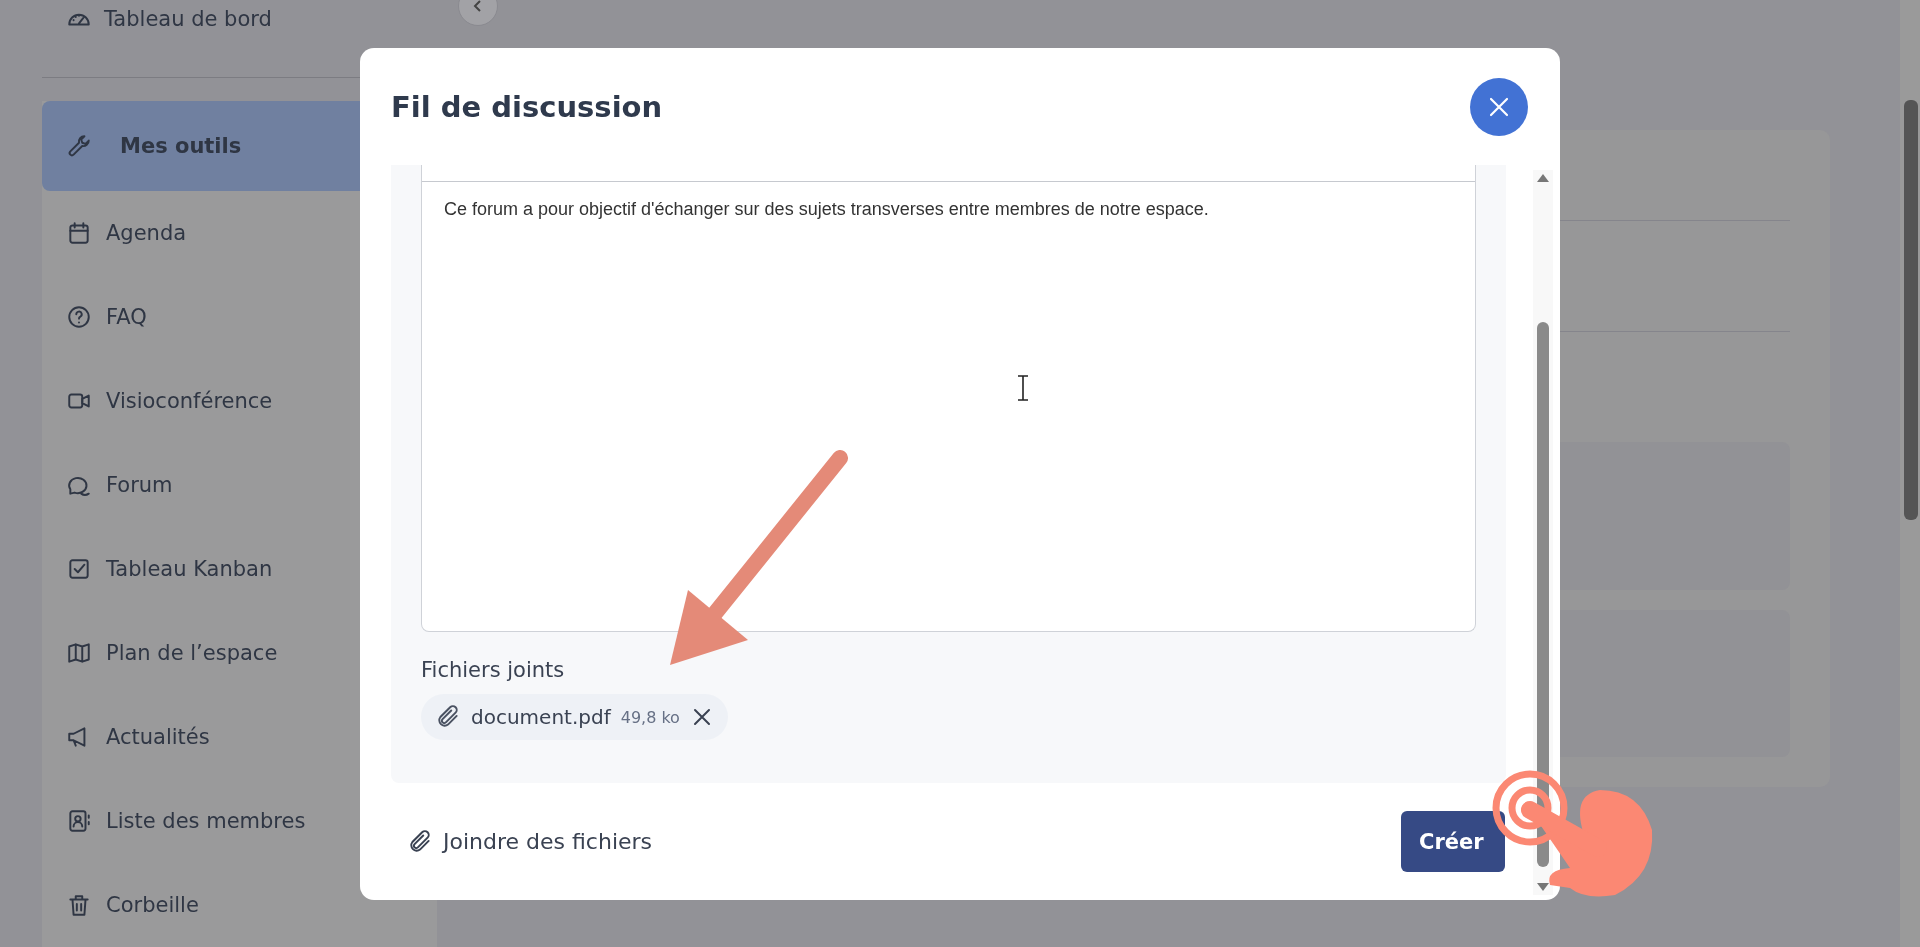 This screenshot has height=947, width=1920. Describe the element at coordinates (1543, 178) in the screenshot. I see `scroll-up-icon` at that location.